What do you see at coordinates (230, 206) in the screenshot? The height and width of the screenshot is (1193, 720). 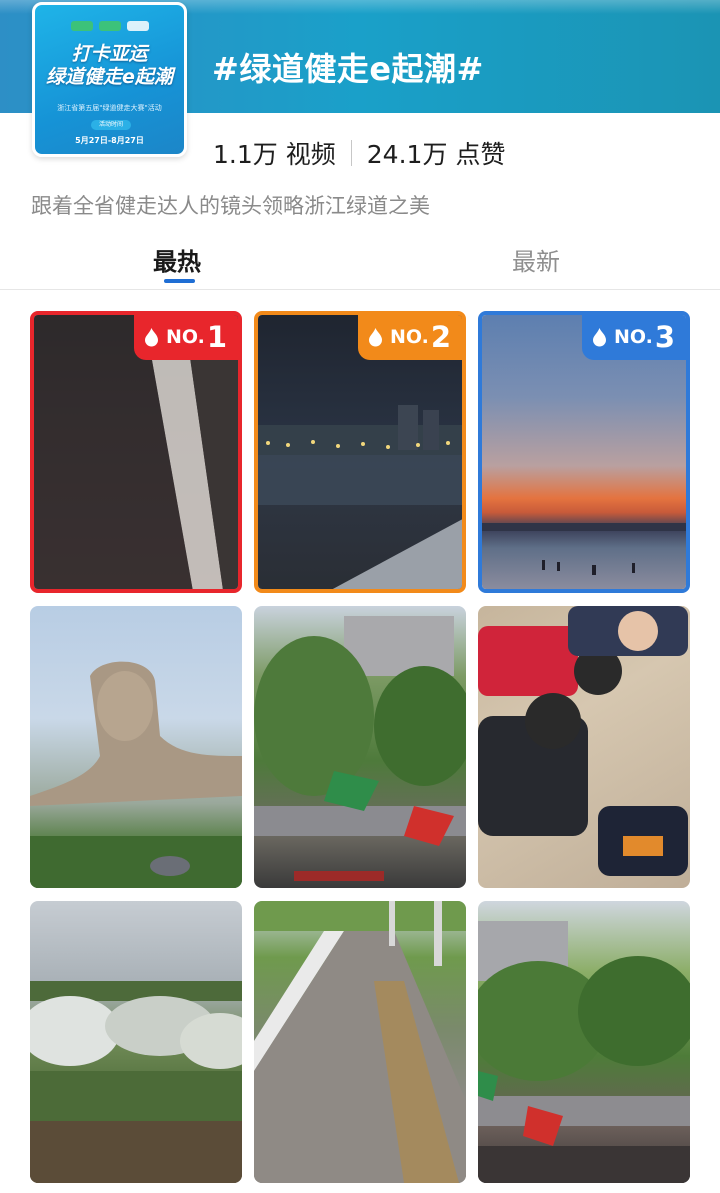 I see `topic-description: 跟着全省健走达人的镜头领略浙江绿道之美` at bounding box center [230, 206].